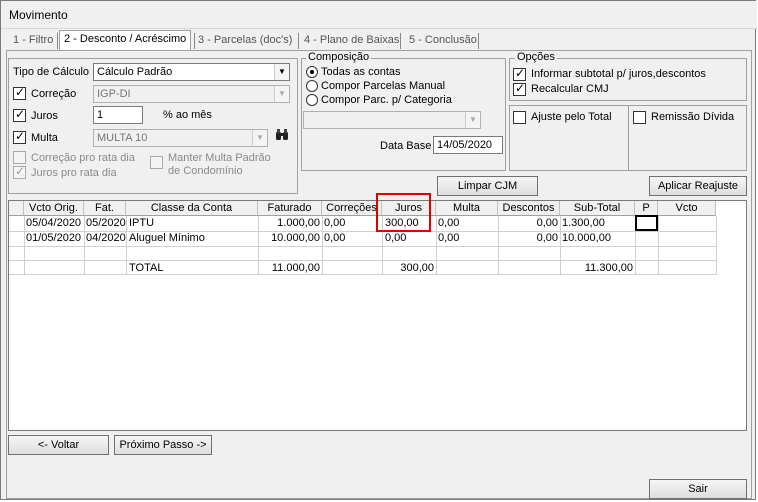 This screenshot has height=502, width=758. I want to click on tab-parcelas: 3 - Parcelas (doc's), so click(245, 41).